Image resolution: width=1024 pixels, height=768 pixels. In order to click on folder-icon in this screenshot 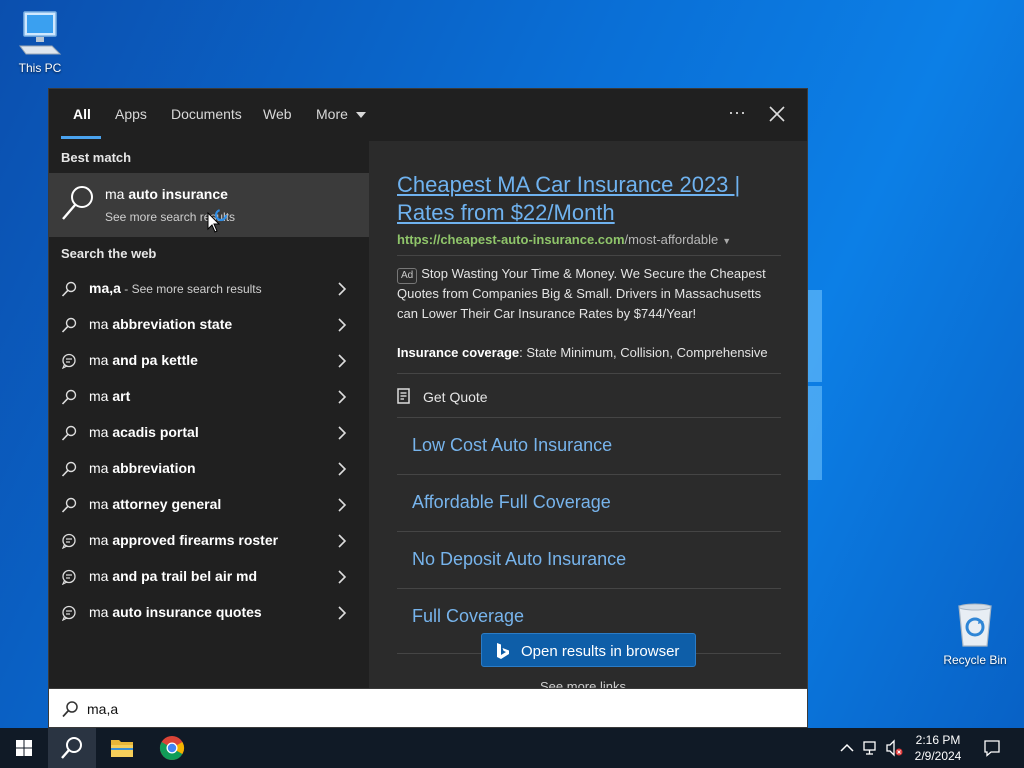, I will do `click(122, 748)`.